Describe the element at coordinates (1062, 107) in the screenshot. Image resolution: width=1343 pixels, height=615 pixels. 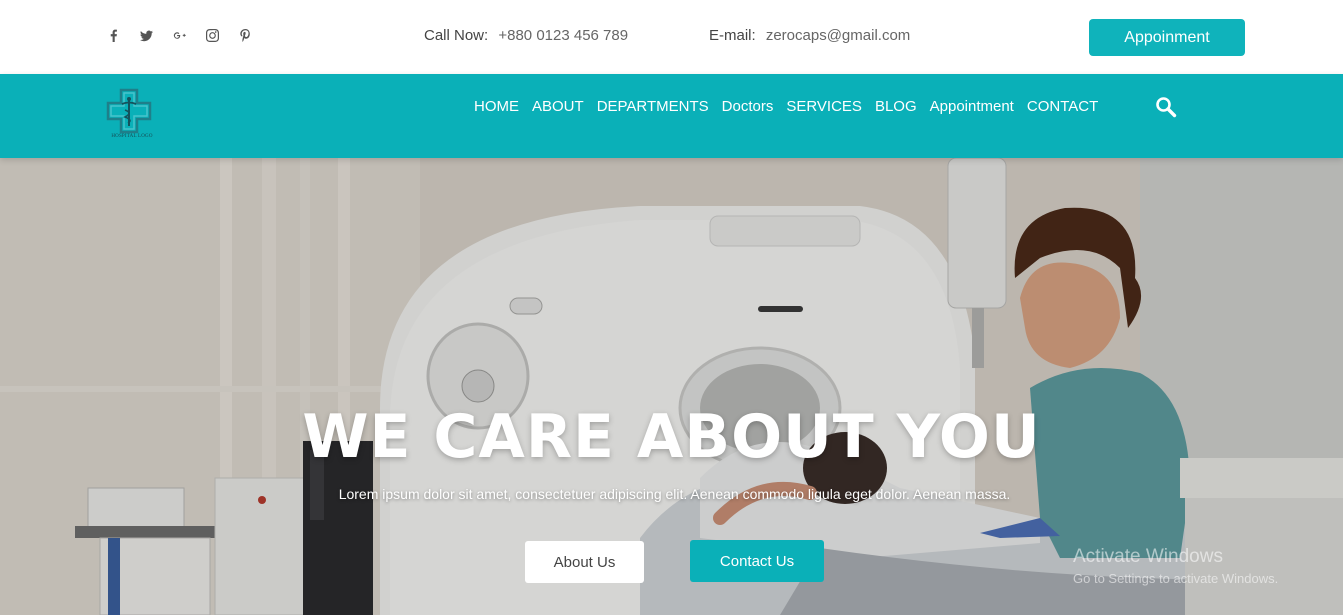
I see `nav-contact: CONTACT` at that location.